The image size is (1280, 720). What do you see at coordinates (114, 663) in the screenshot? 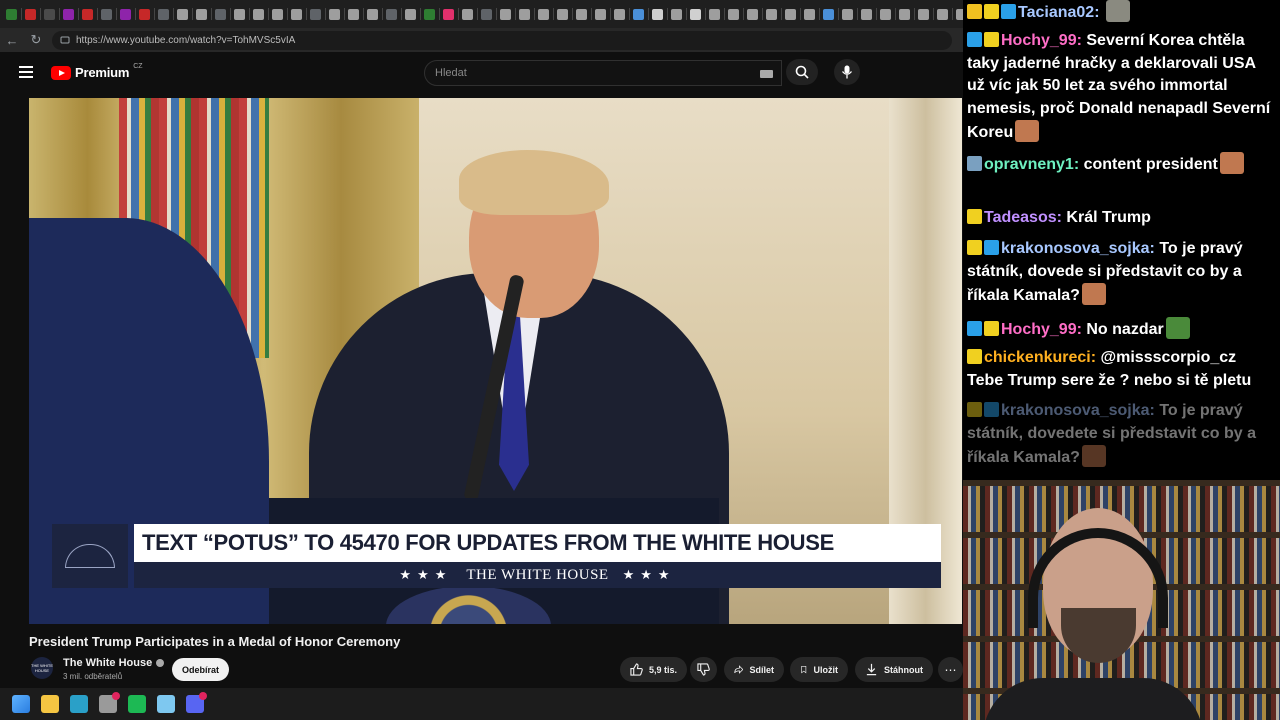
I see `channel-name: The White House` at bounding box center [114, 663].